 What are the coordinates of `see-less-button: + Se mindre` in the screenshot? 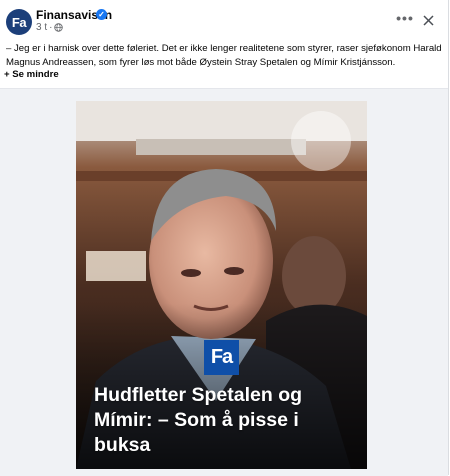 It's located at (31, 74).